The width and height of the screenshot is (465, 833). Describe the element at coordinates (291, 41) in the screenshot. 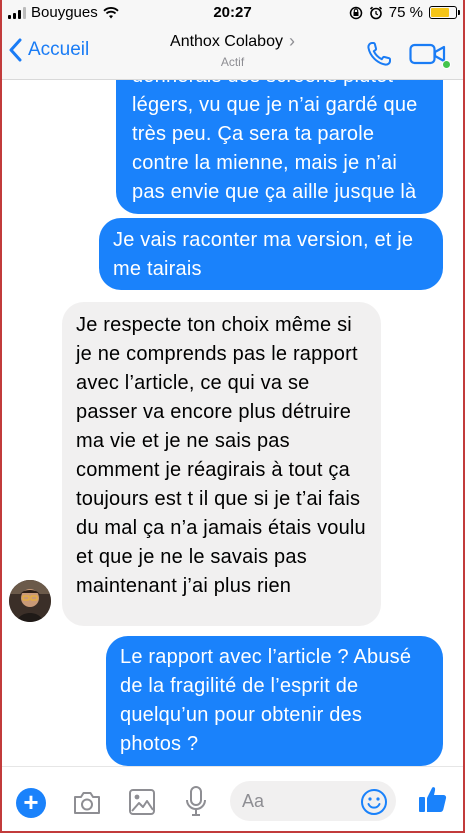

I see `chevron-right-icon: ›` at that location.